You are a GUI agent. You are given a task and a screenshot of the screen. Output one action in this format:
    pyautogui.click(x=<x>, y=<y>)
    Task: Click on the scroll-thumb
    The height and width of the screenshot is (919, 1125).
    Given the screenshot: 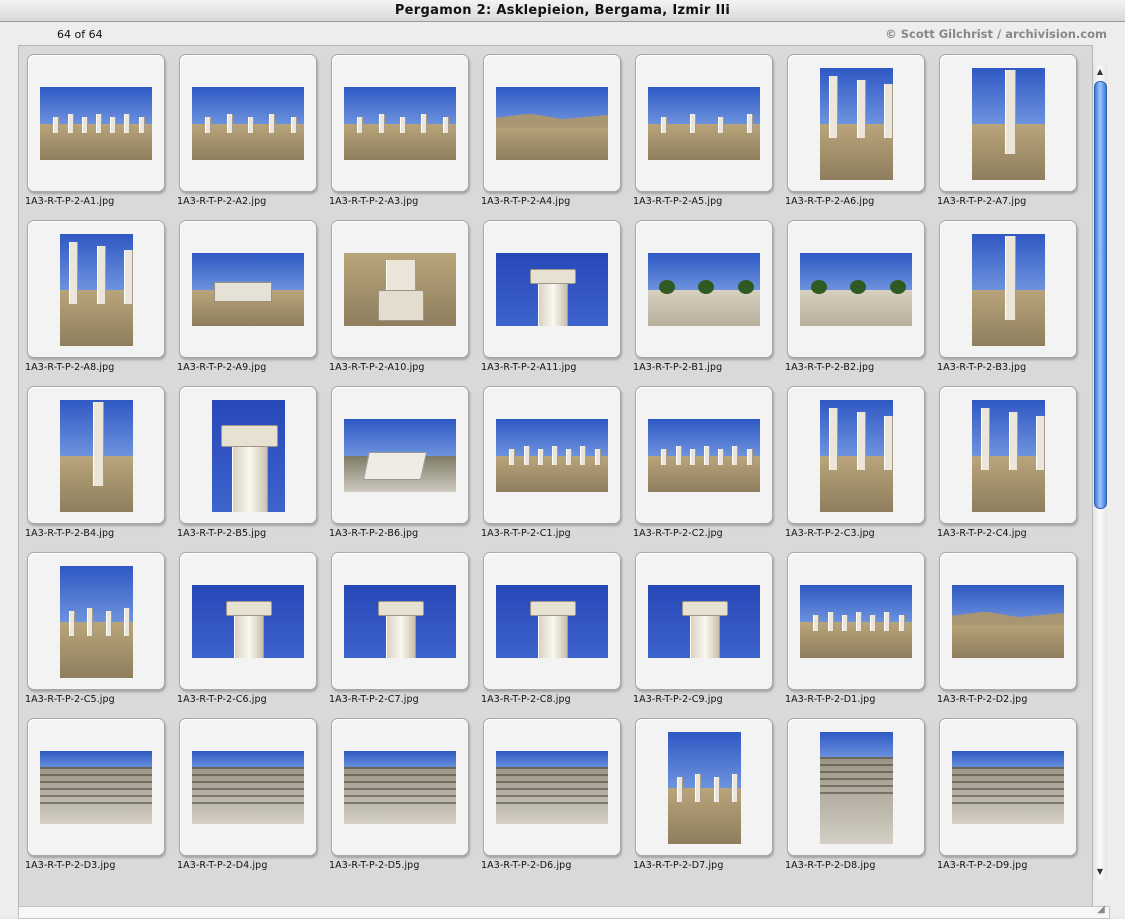 What is the action you would take?
    pyautogui.click(x=1100, y=295)
    